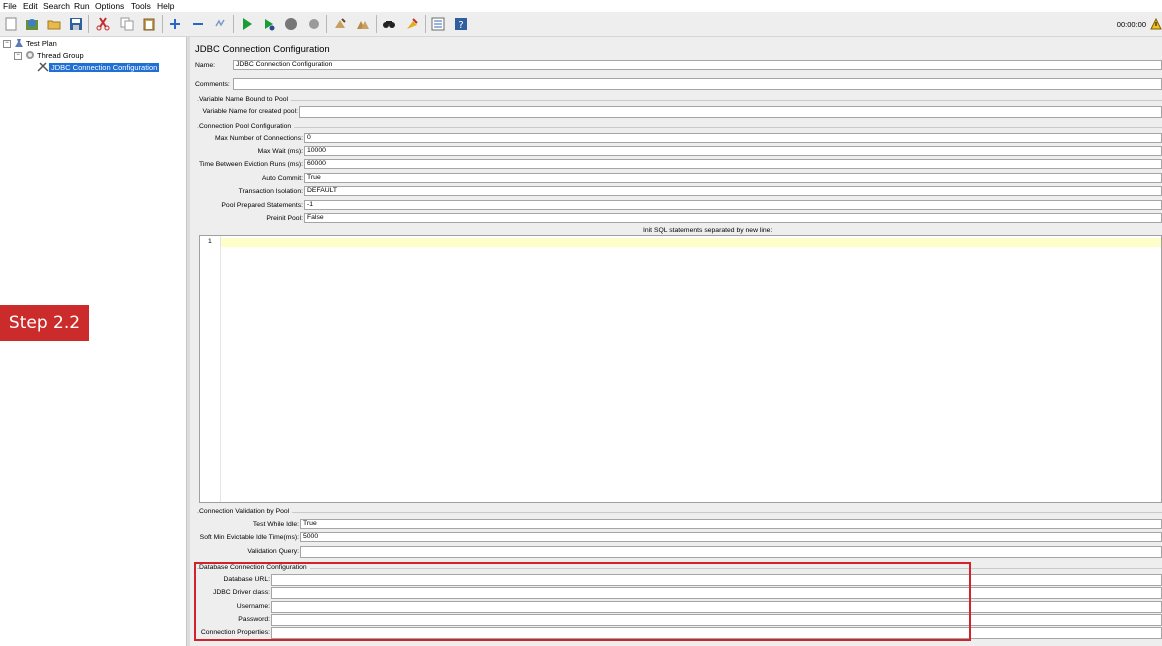  What do you see at coordinates (282, 178) in the screenshot?
I see `auto-commit-label: Auto Commit:` at bounding box center [282, 178].